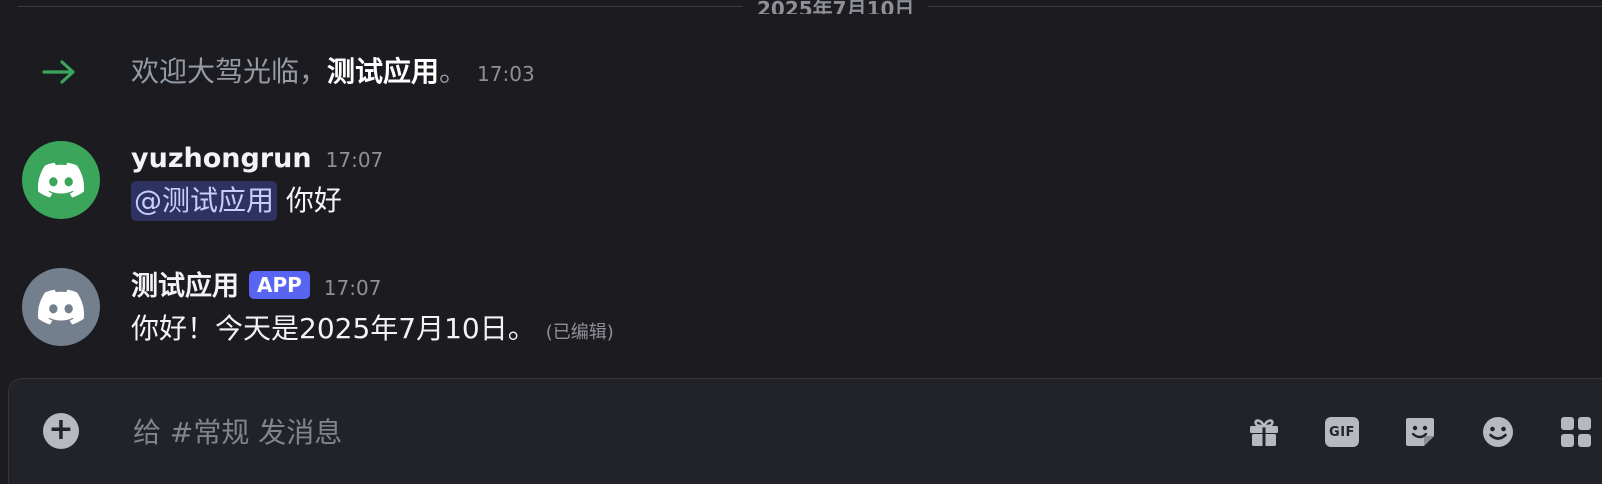 The image size is (1602, 484). I want to click on gift-button, so click(1264, 432).